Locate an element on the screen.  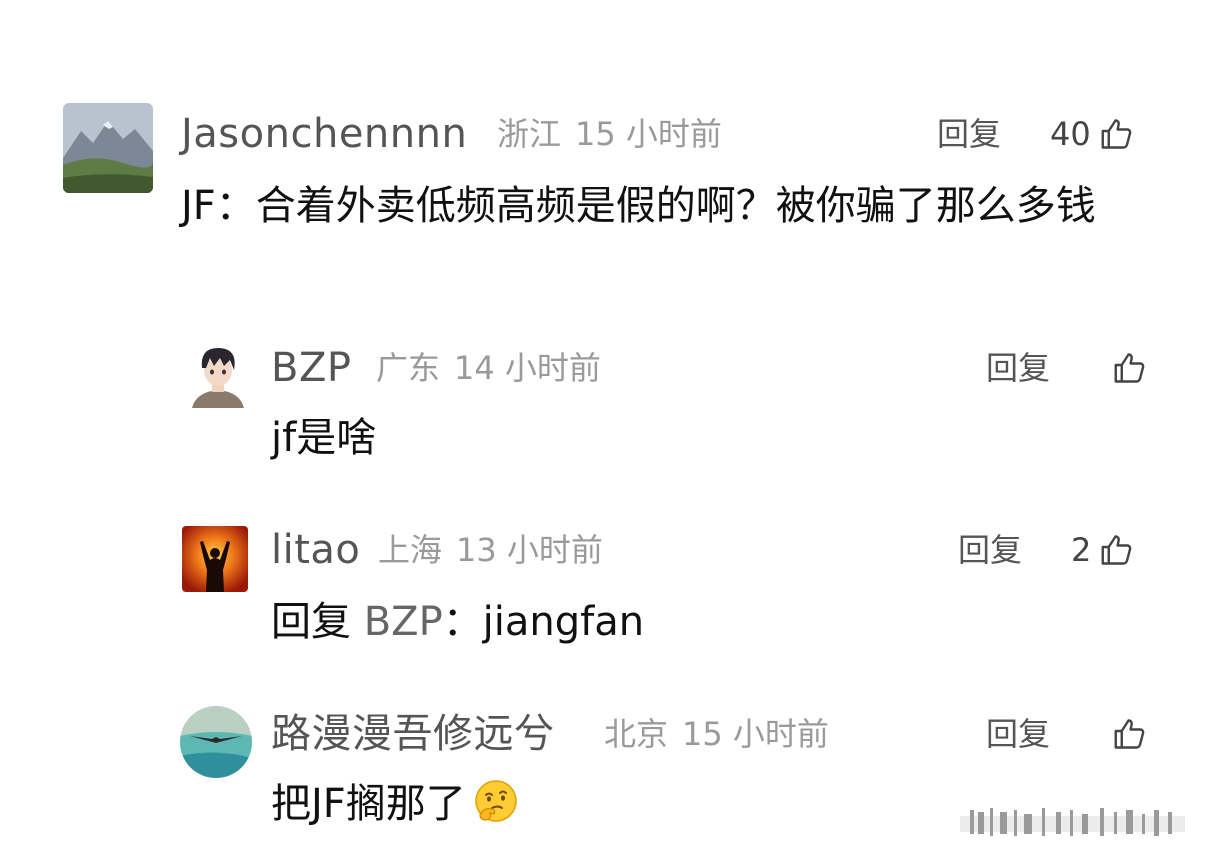
mountain-landscape-avatar-icon is located at coordinates (108, 148).